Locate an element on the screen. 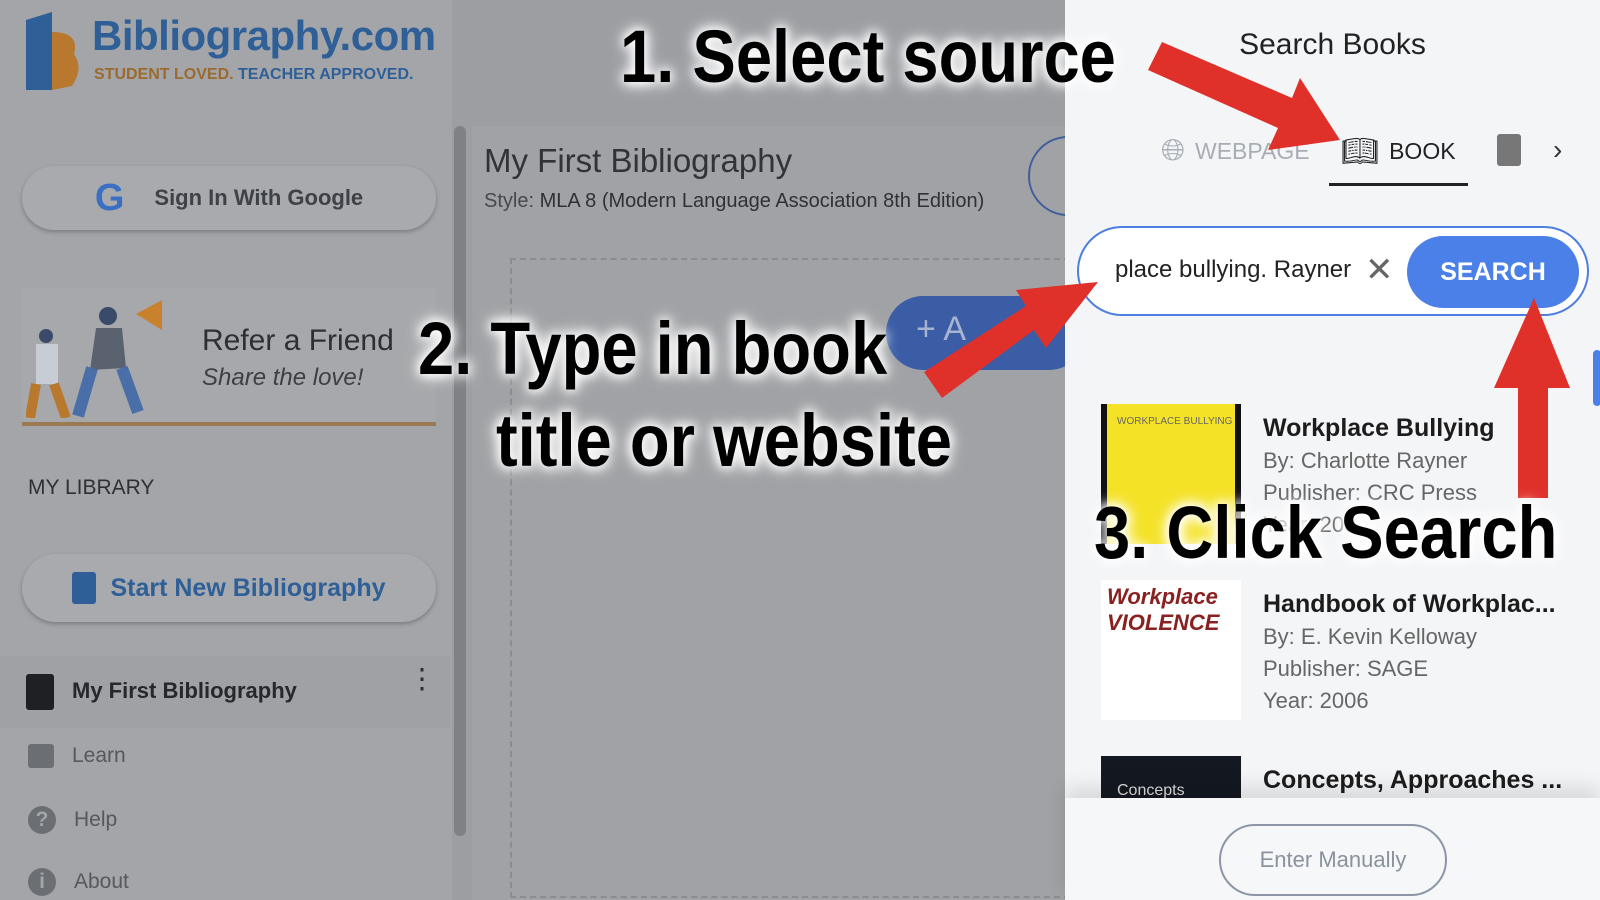 The width and height of the screenshot is (1600, 900). search-button: SEARCH is located at coordinates (1493, 272).